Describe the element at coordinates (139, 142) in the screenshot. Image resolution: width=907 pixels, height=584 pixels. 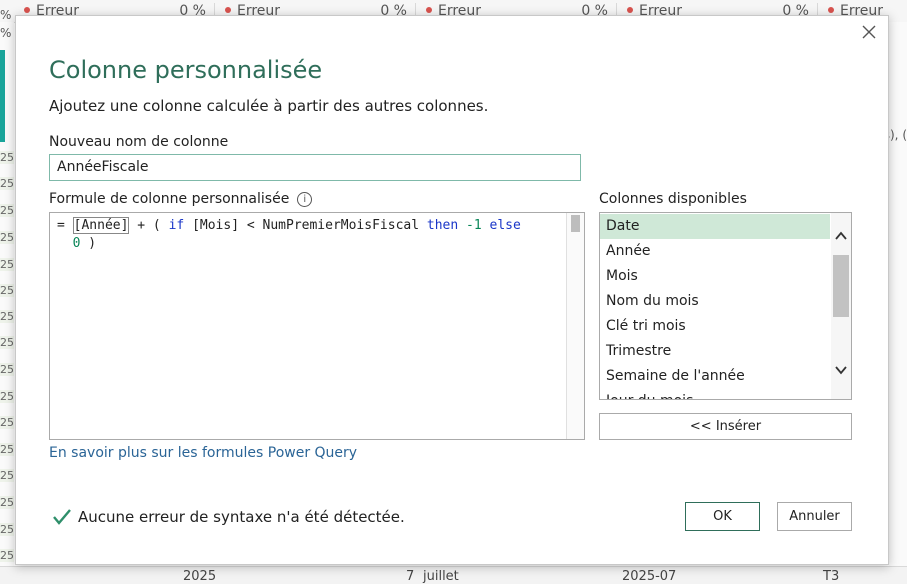
I see `column-name-label: Nouveau nom de colonne` at that location.